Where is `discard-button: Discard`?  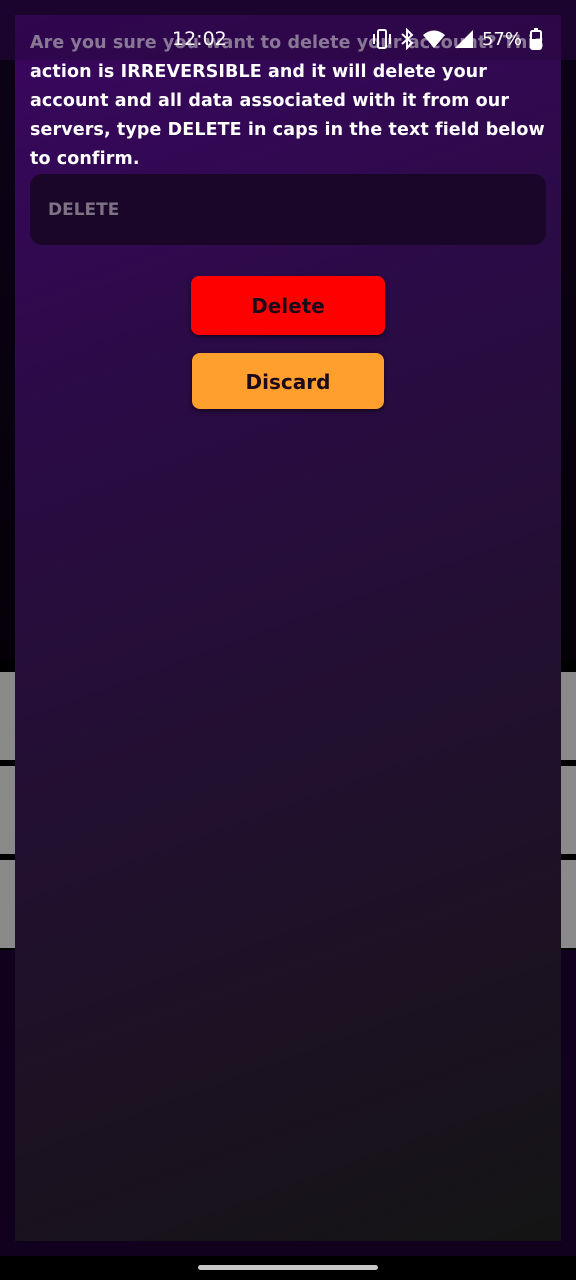 discard-button: Discard is located at coordinates (288, 381).